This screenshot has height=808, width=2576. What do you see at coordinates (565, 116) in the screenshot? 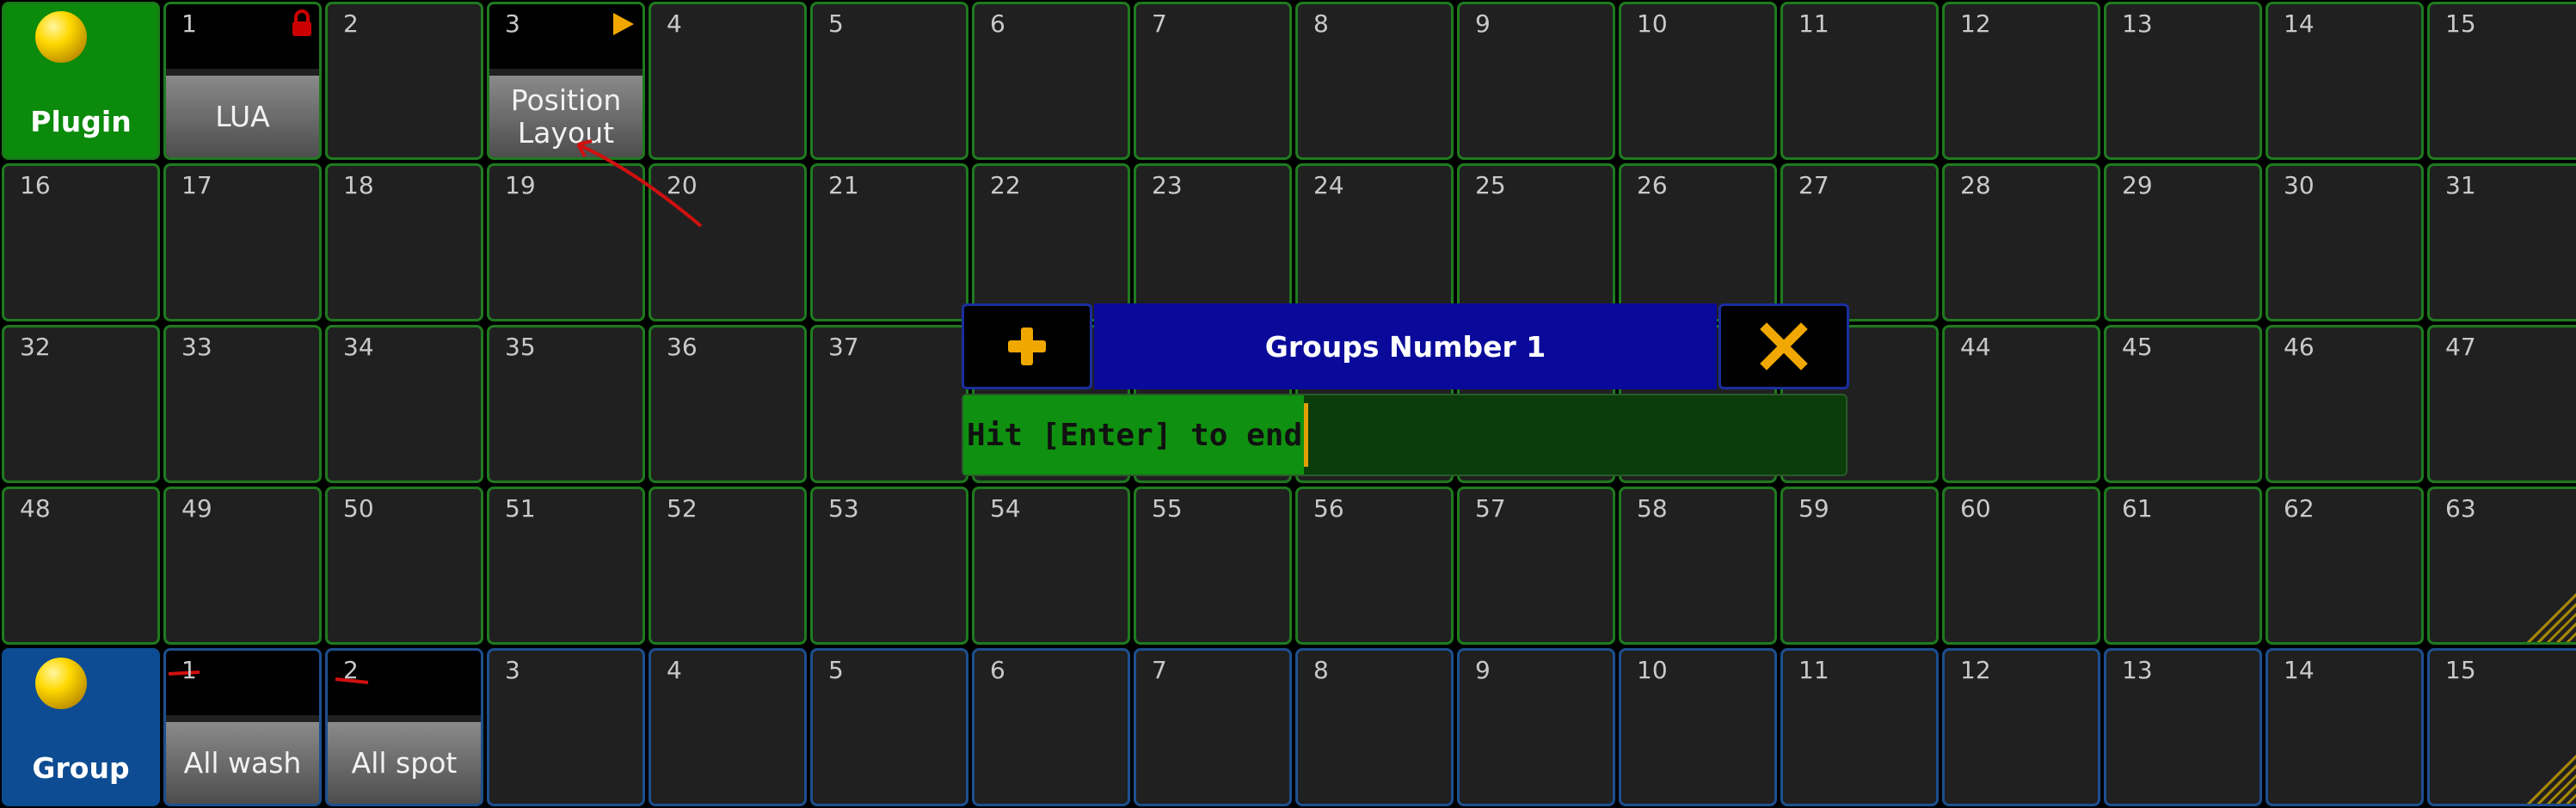
I see `item-label: Position Layout` at bounding box center [565, 116].